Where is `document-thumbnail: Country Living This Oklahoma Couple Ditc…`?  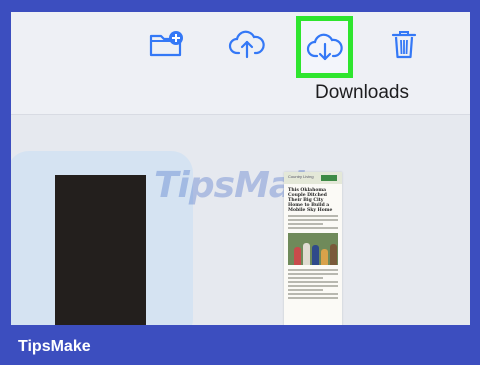
document-thumbnail: Country Living This Oklahoma Couple Ditc… is located at coordinates (313, 248).